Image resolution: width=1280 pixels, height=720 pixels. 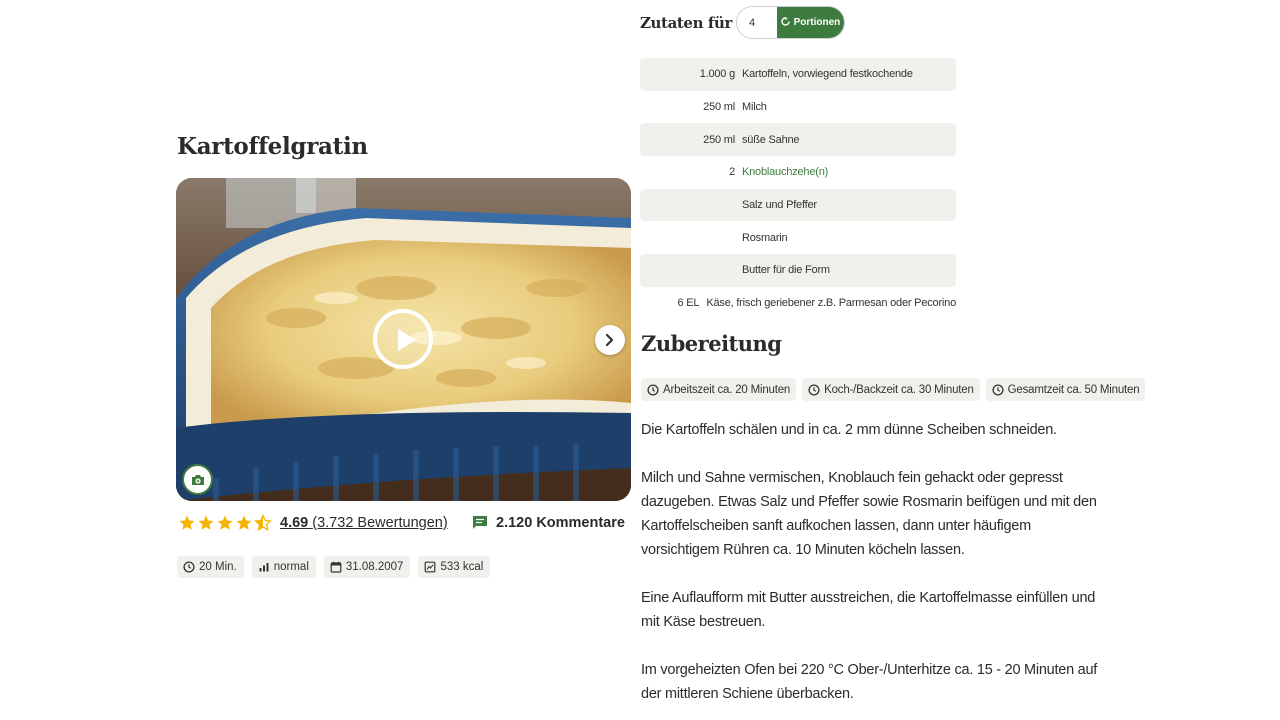 What do you see at coordinates (688, 303) in the screenshot?
I see `ingredient-amount: 6 EL` at bounding box center [688, 303].